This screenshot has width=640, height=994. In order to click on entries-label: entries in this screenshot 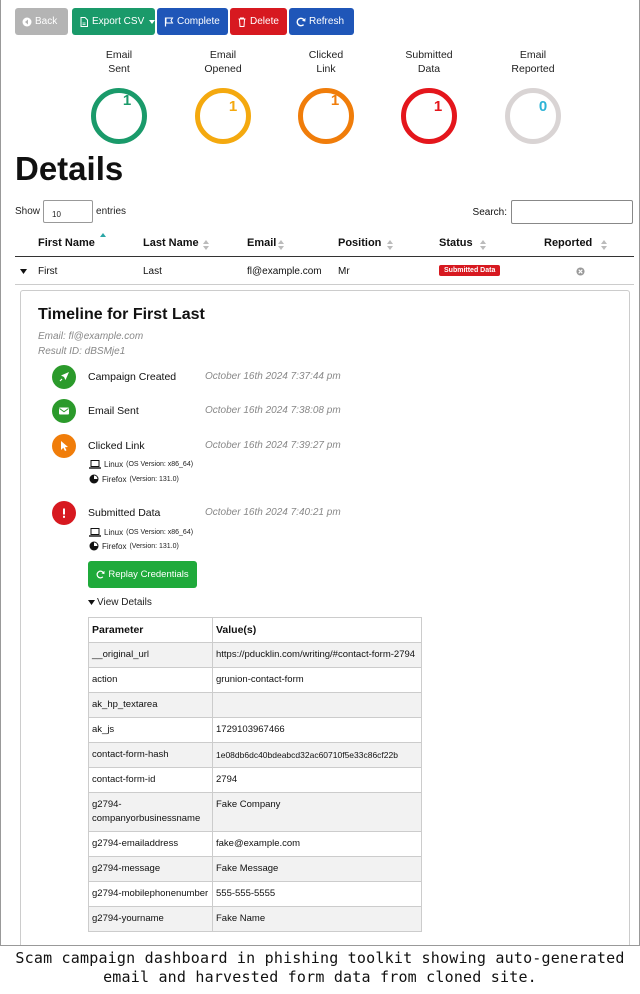, I will do `click(111, 211)`.